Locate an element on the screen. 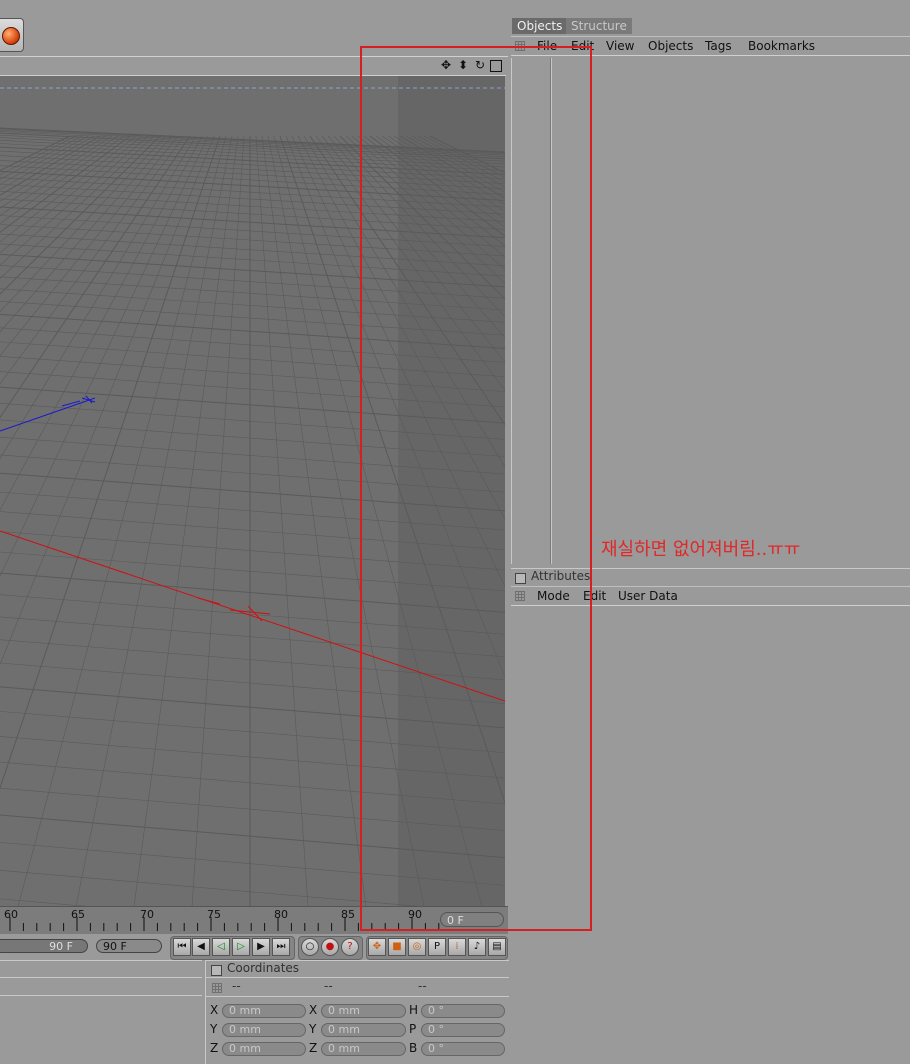  menu-user-data: User Data is located at coordinates (648, 596).